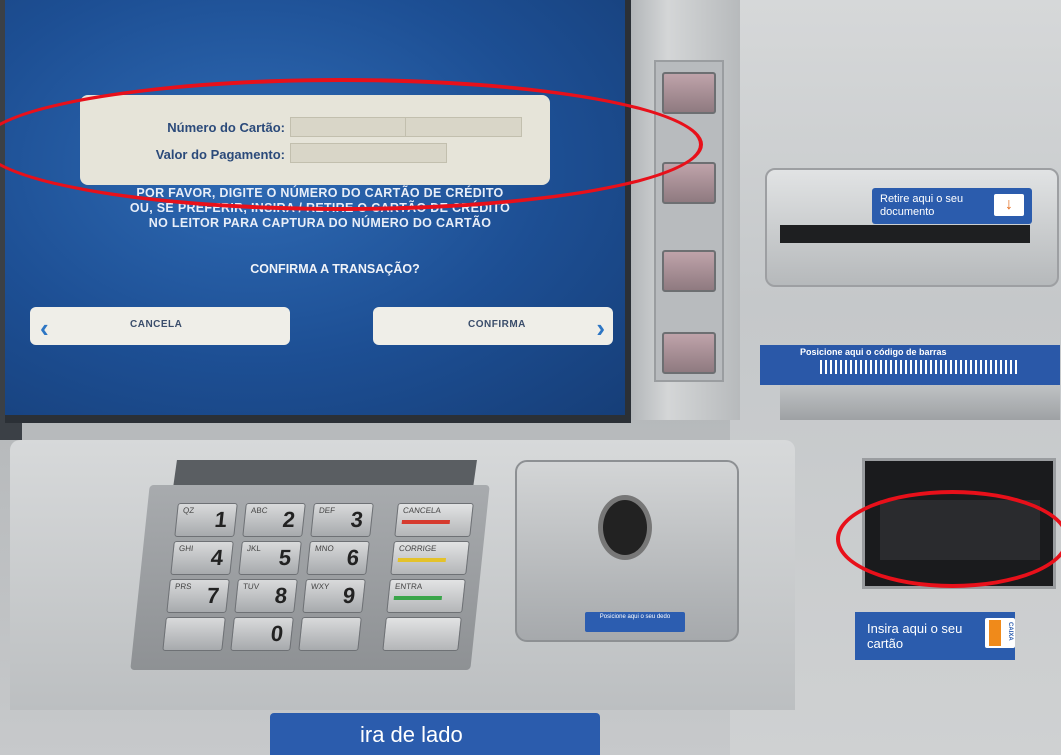 The image size is (1061, 755). What do you see at coordinates (289, 519) in the screenshot?
I see `key-digit: 2` at bounding box center [289, 519].